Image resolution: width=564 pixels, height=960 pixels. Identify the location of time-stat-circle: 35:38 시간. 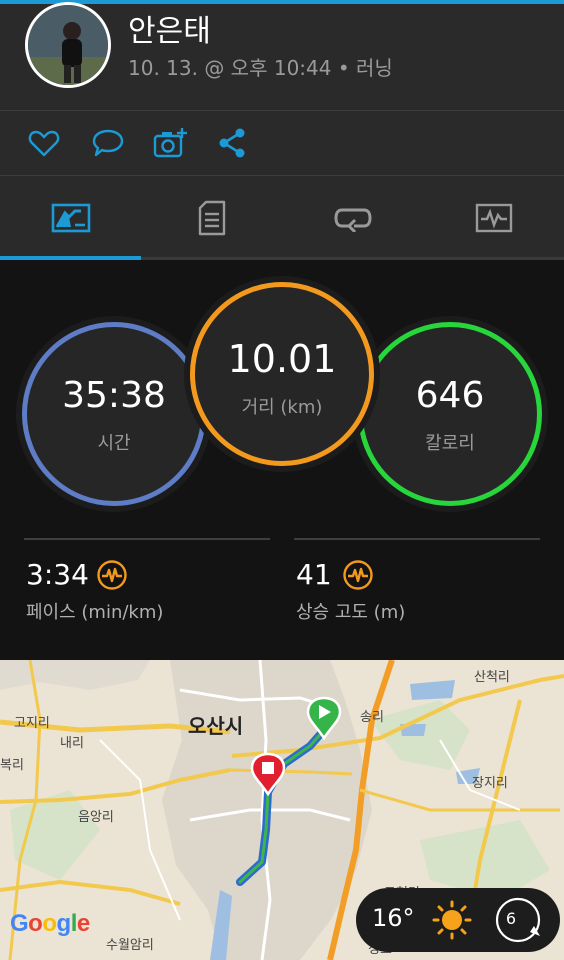
(114, 414).